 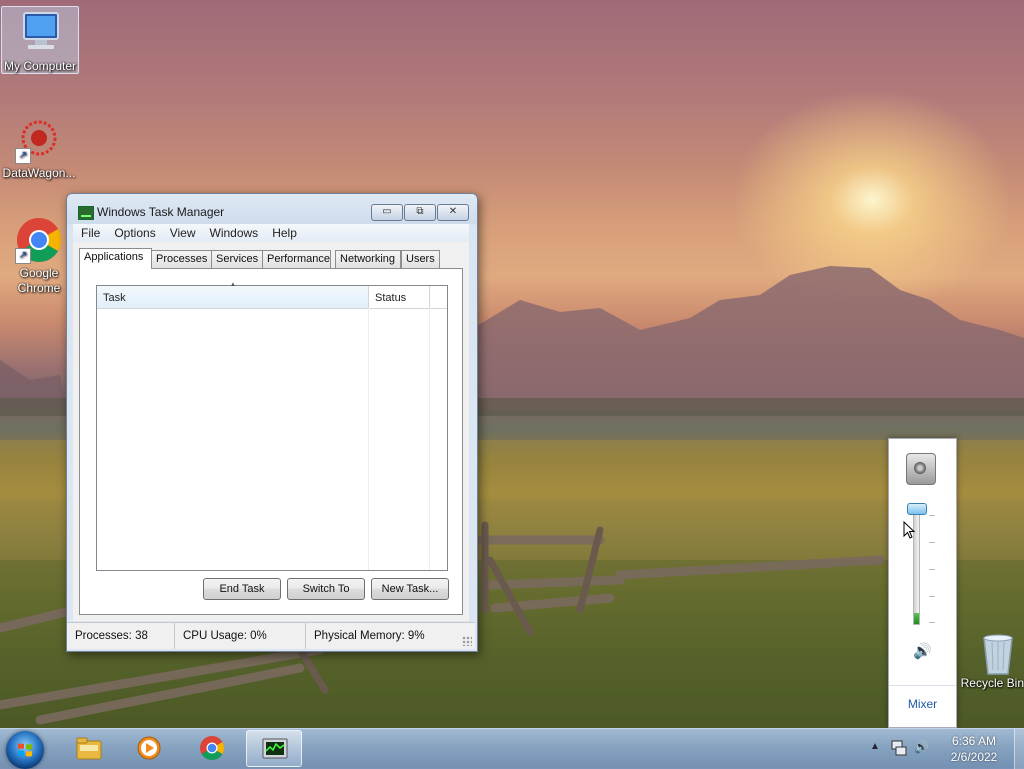 I want to click on recycle-bin-icon, so click(x=998, y=654).